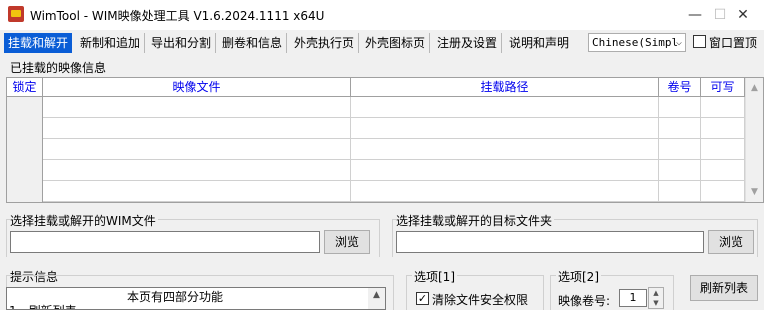 The image size is (764, 310). Describe the element at coordinates (480, 300) in the screenshot. I see `clear-acl-label: 清除文件安全权限` at that location.